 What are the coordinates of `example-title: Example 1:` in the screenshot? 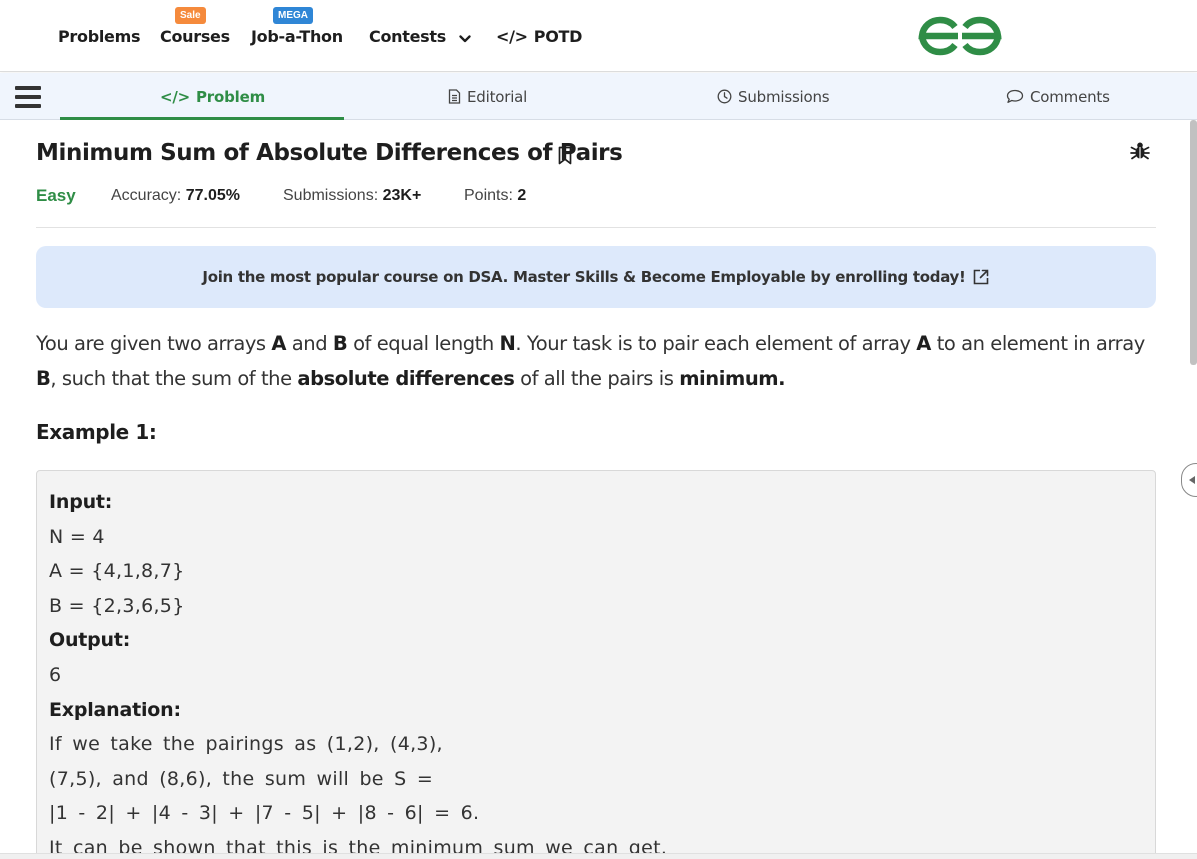 It's located at (96, 432).